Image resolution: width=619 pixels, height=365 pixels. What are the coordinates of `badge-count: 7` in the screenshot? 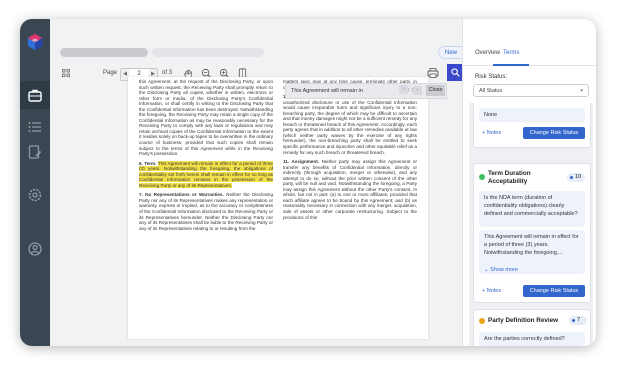 It's located at (579, 320).